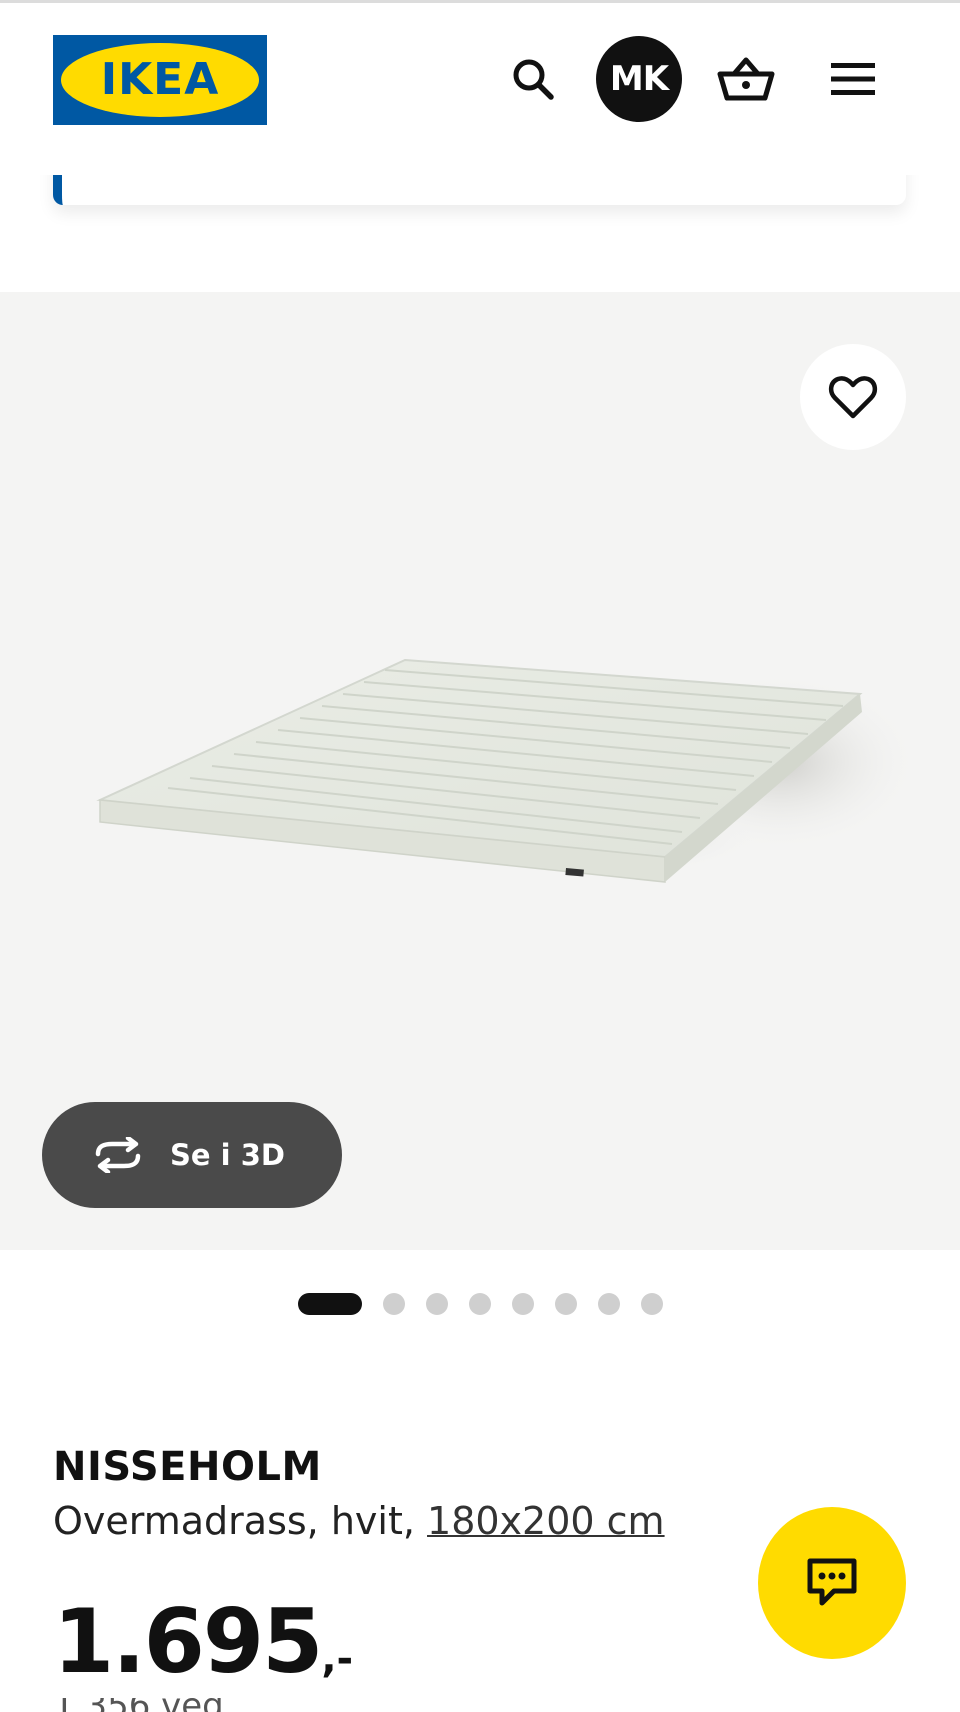 The height and width of the screenshot is (1712, 960). I want to click on price-footnote: 1.356 ved ak, so click(163, 1705).